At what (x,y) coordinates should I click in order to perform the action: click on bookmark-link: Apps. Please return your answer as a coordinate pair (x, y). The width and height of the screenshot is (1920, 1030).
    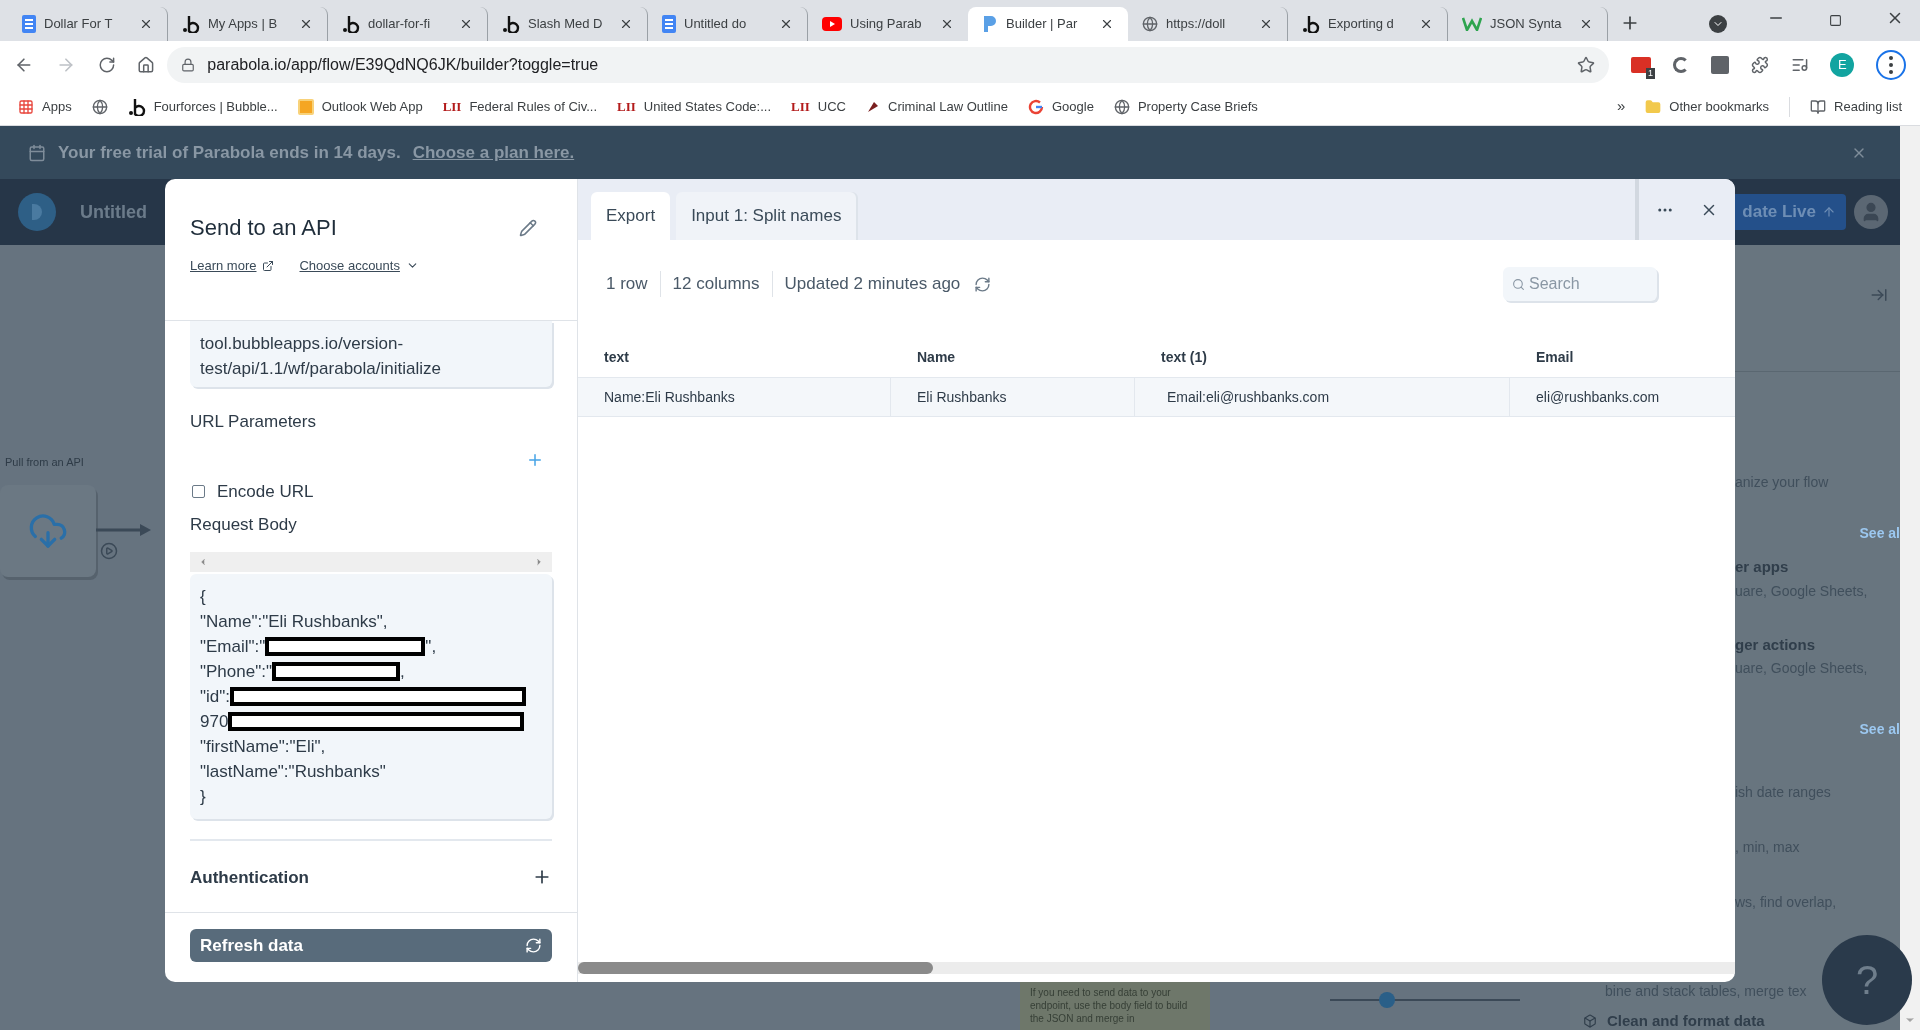
    Looking at the image, I should click on (57, 106).